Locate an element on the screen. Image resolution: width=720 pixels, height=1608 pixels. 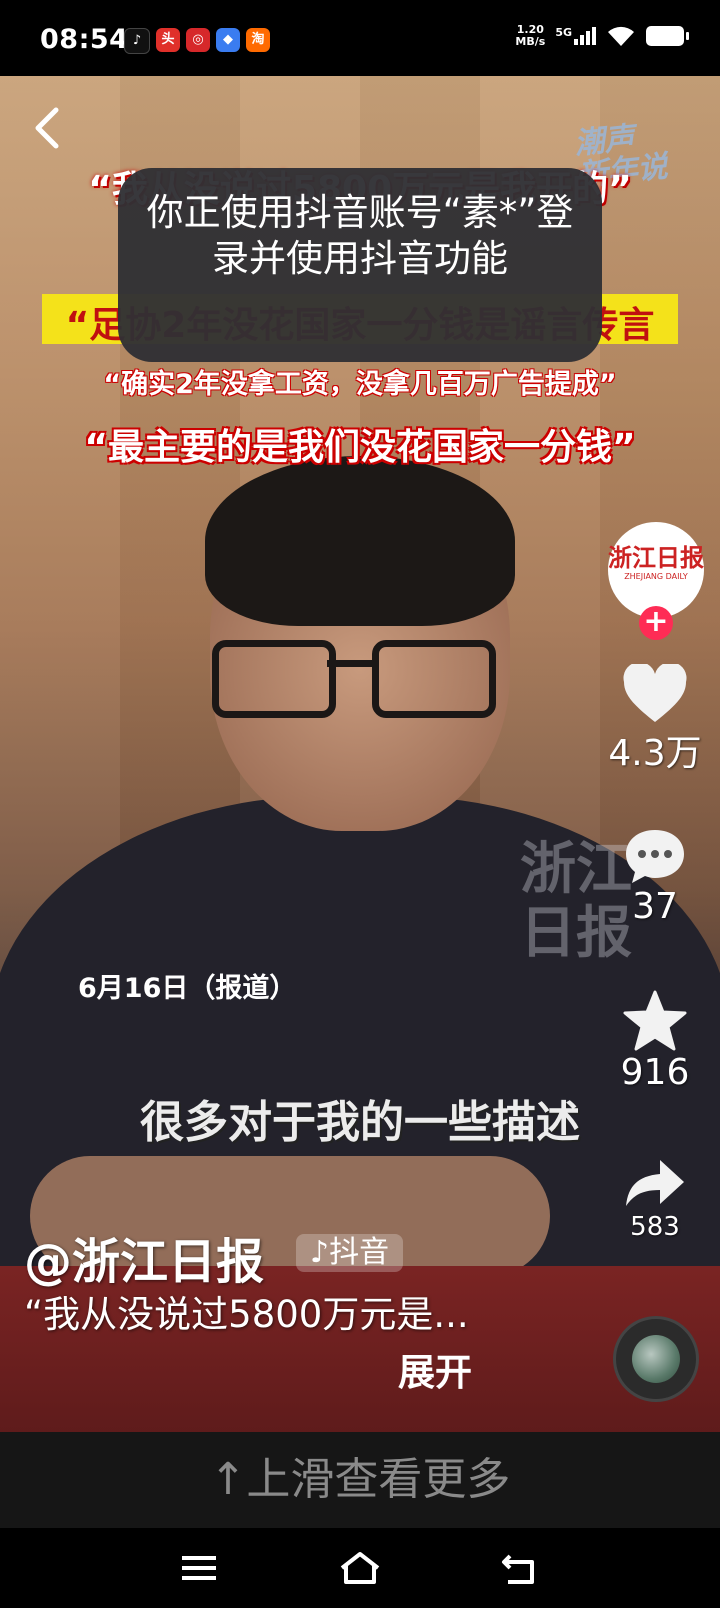
video-person-hair is located at coordinates (360, 541).